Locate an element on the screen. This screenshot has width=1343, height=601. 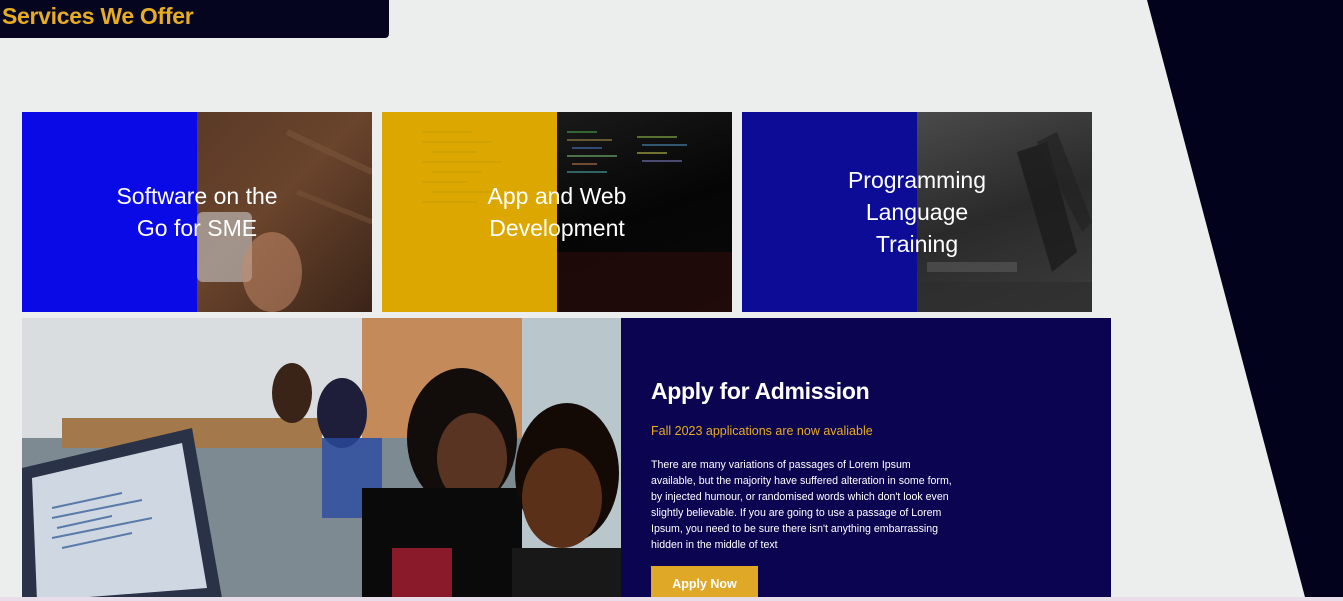
admission-subtitle: Fall 2023 applications are now avaliable is located at coordinates (762, 431).